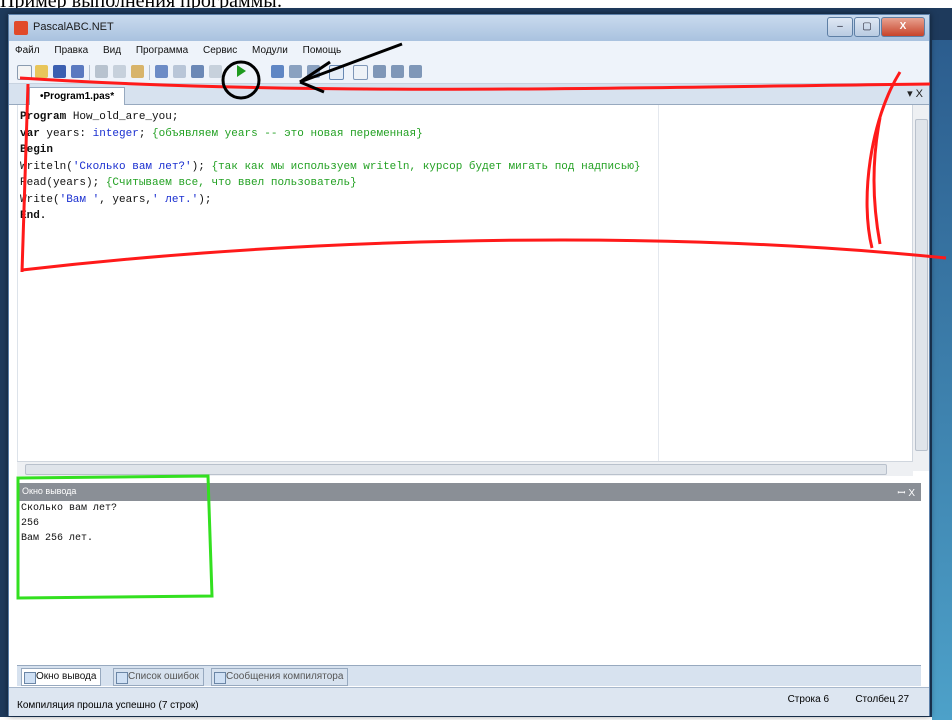  I want to click on black-circle-annotation, so click(241, 80).